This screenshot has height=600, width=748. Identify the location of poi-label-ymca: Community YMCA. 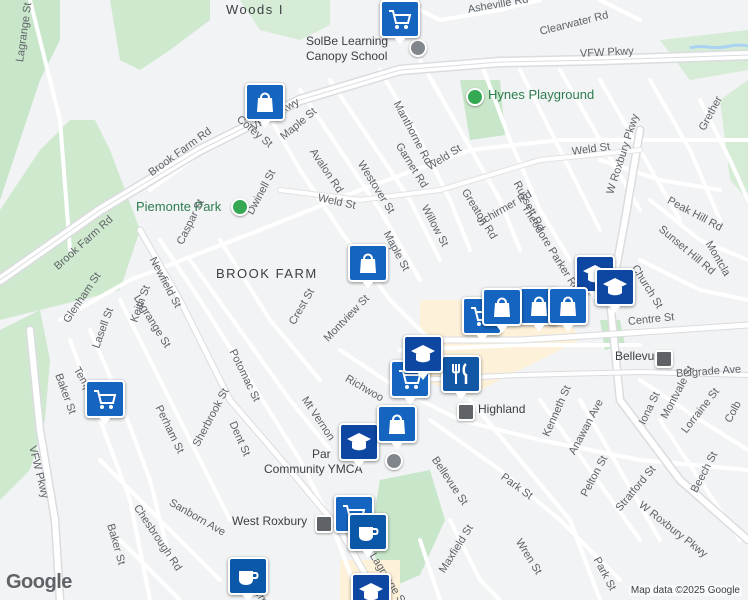
(313, 469).